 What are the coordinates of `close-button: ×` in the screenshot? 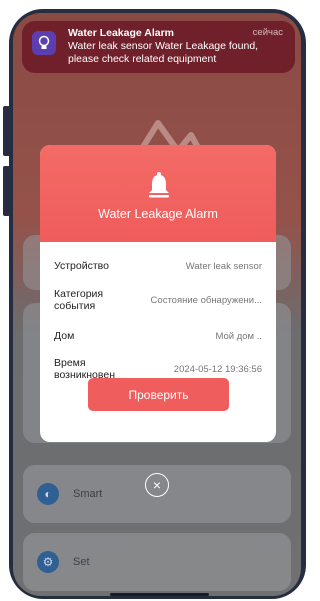 It's located at (157, 485).